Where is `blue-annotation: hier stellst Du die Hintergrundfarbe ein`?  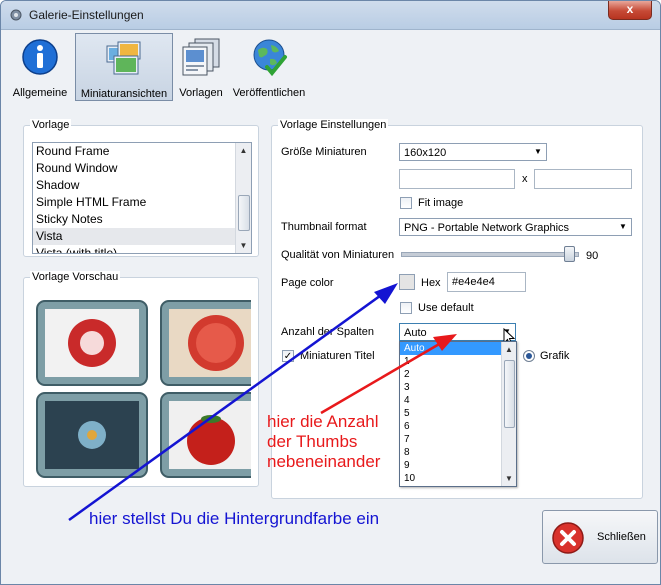
blue-annotation: hier stellst Du die Hintergrundfarbe ein is located at coordinates (234, 518).